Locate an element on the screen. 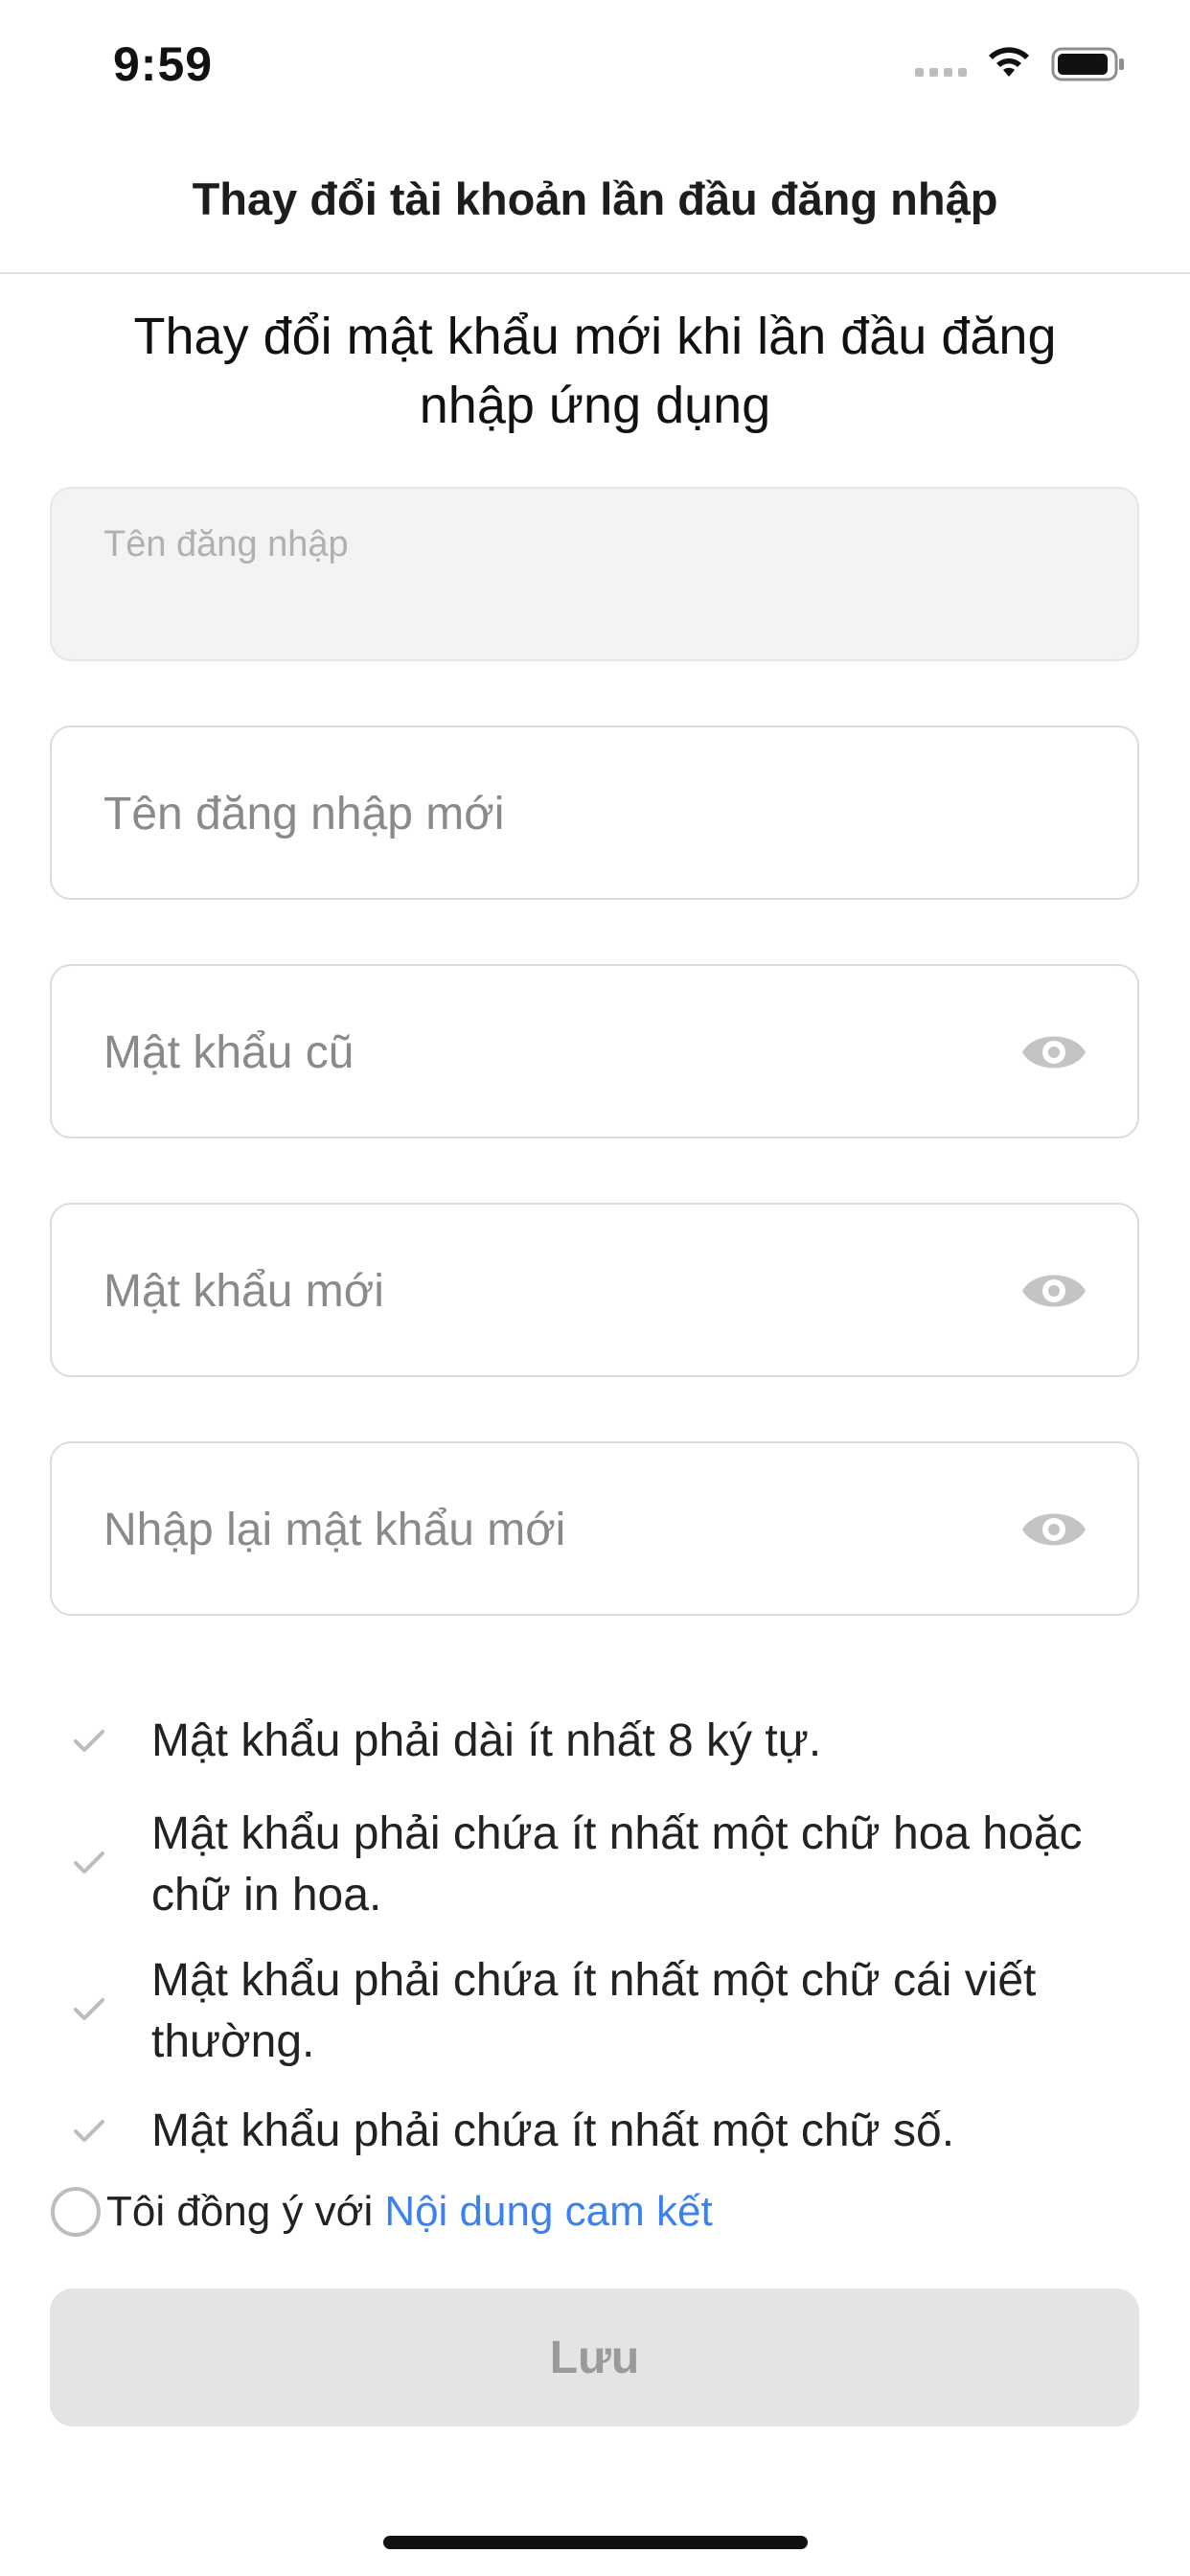 The image size is (1190, 2576). nav-header: Thay đổi tài khoản lần đầu đăng nhập is located at coordinates (595, 204).